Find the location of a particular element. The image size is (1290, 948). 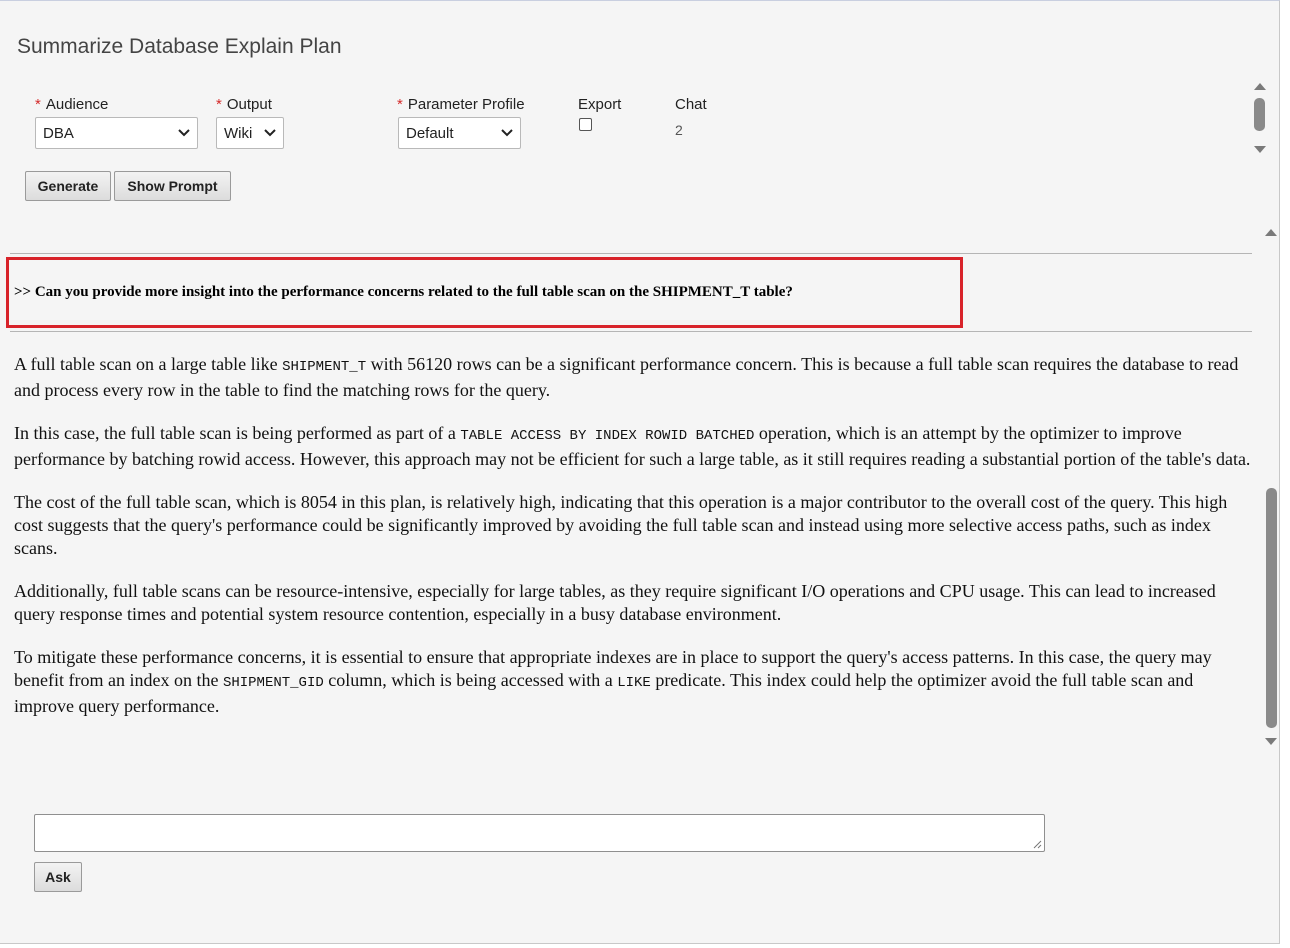

show-prompt-button: Show Prompt is located at coordinates (172, 186).